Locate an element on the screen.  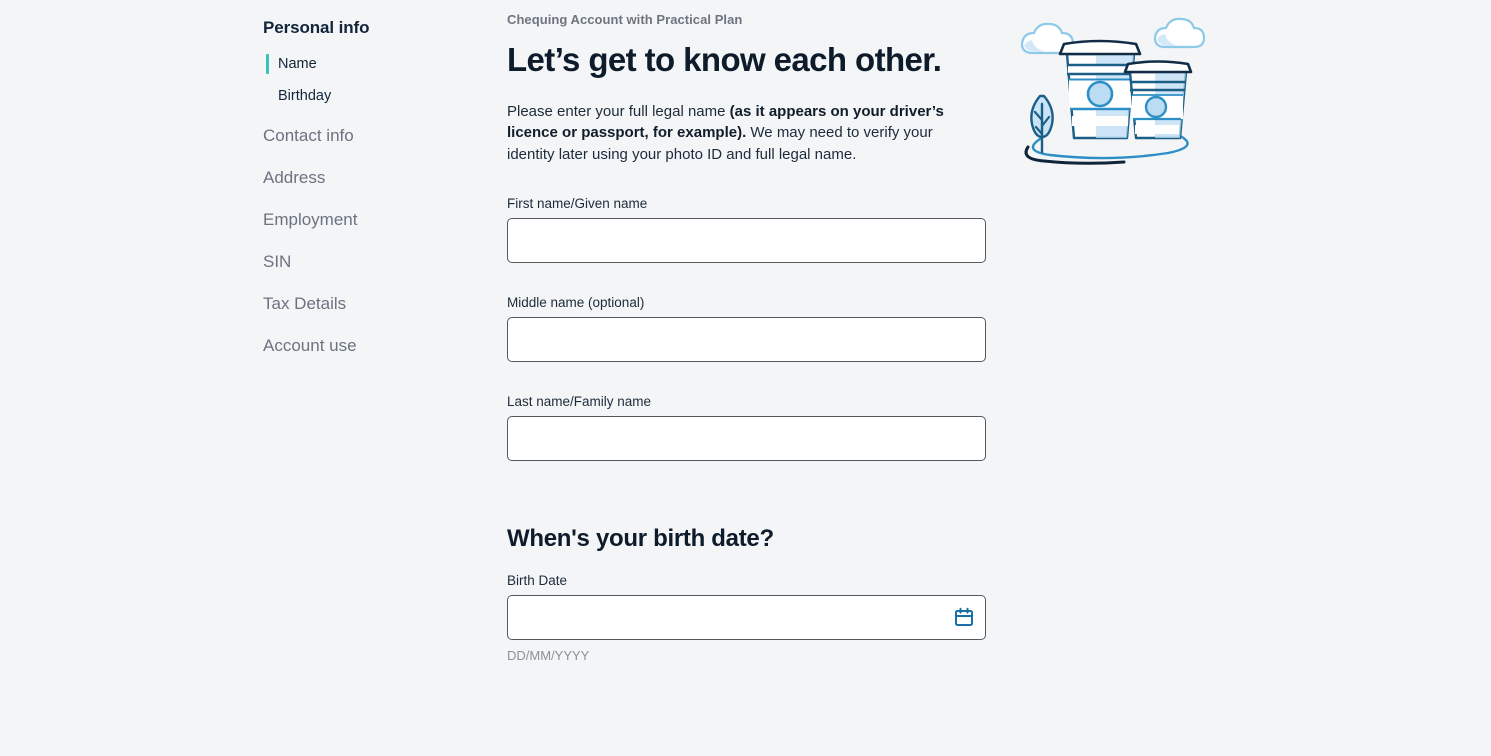
sidebar-item-label: SIN is located at coordinates (277, 261).